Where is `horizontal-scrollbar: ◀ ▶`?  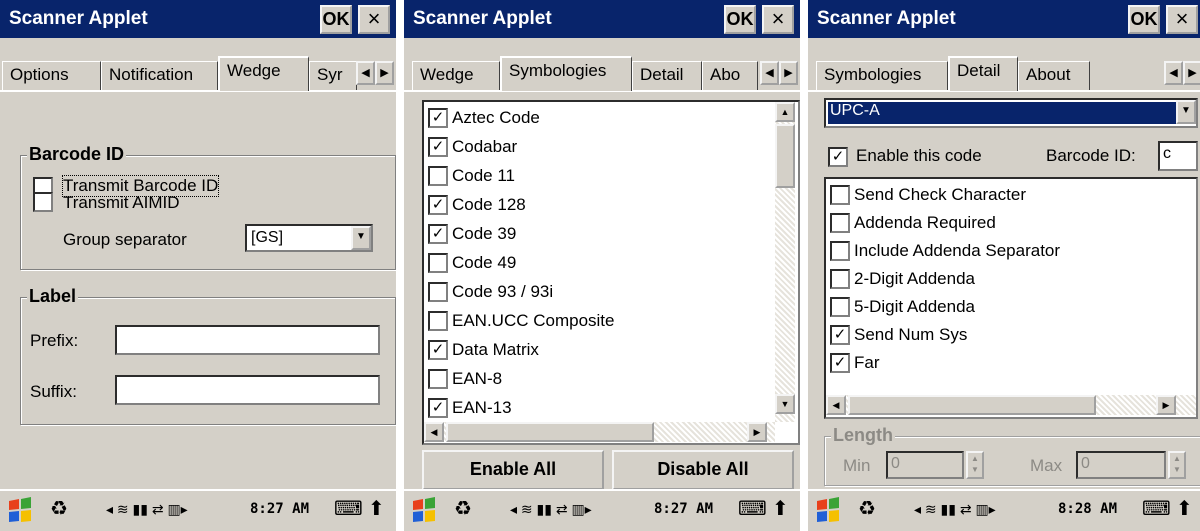
horizontal-scrollbar: ◀ ▶ is located at coordinates (1011, 405).